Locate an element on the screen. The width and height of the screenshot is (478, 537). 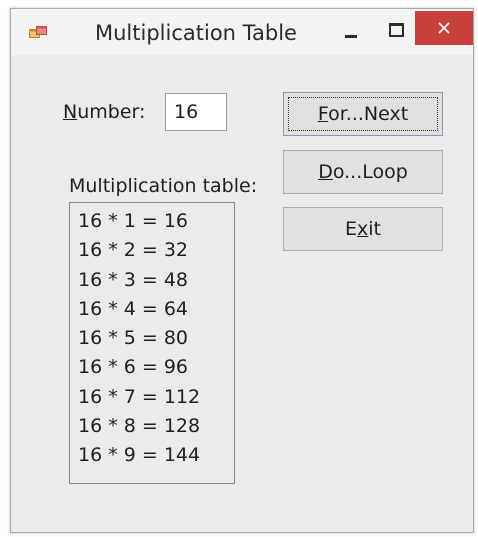
list-item: 16 * 3 = 48 is located at coordinates (152, 280).